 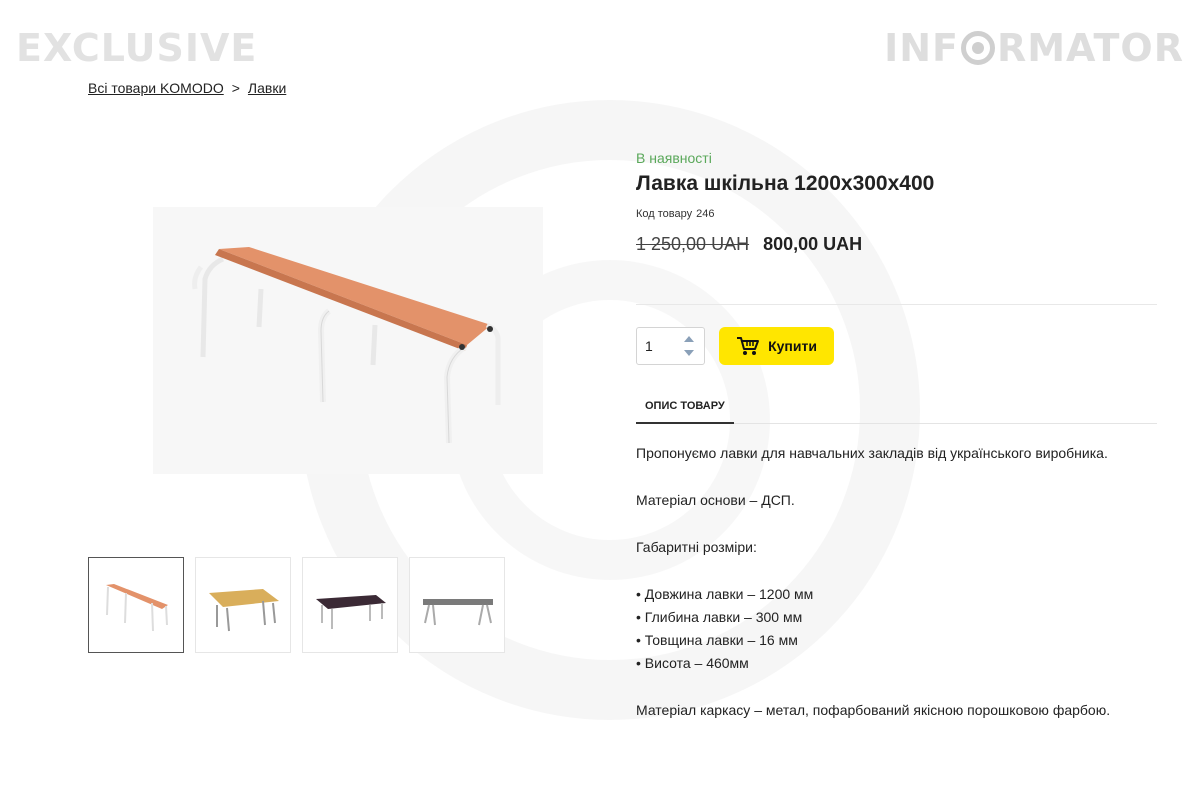 What do you see at coordinates (662, 346) in the screenshot?
I see `quantity-input` at bounding box center [662, 346].